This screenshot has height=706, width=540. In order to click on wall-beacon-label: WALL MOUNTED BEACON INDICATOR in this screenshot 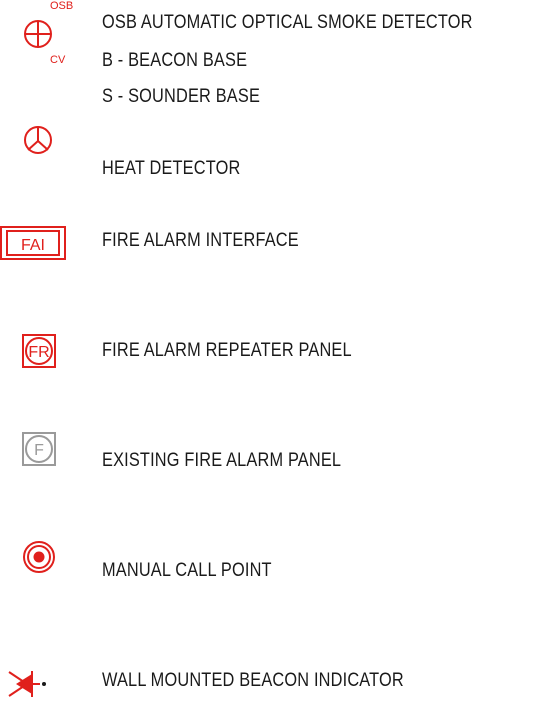, I will do `click(253, 680)`.